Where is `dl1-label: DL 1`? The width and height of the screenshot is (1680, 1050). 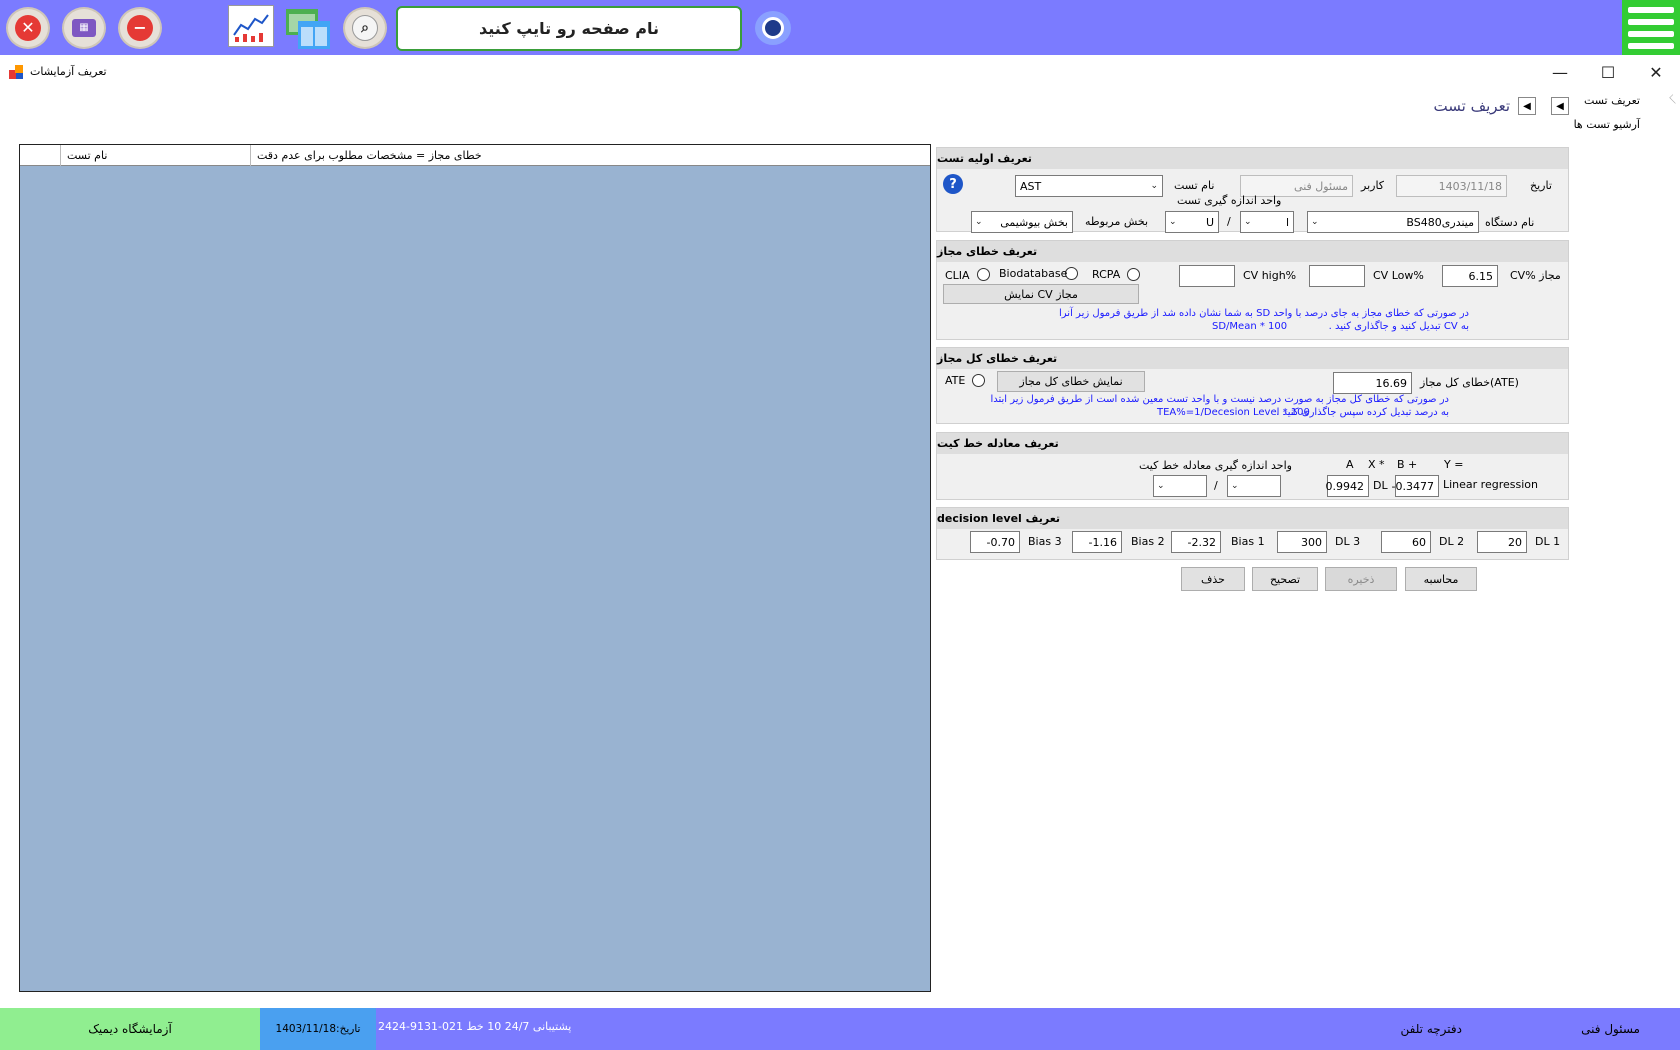
dl1-label: DL 1 is located at coordinates (1548, 541).